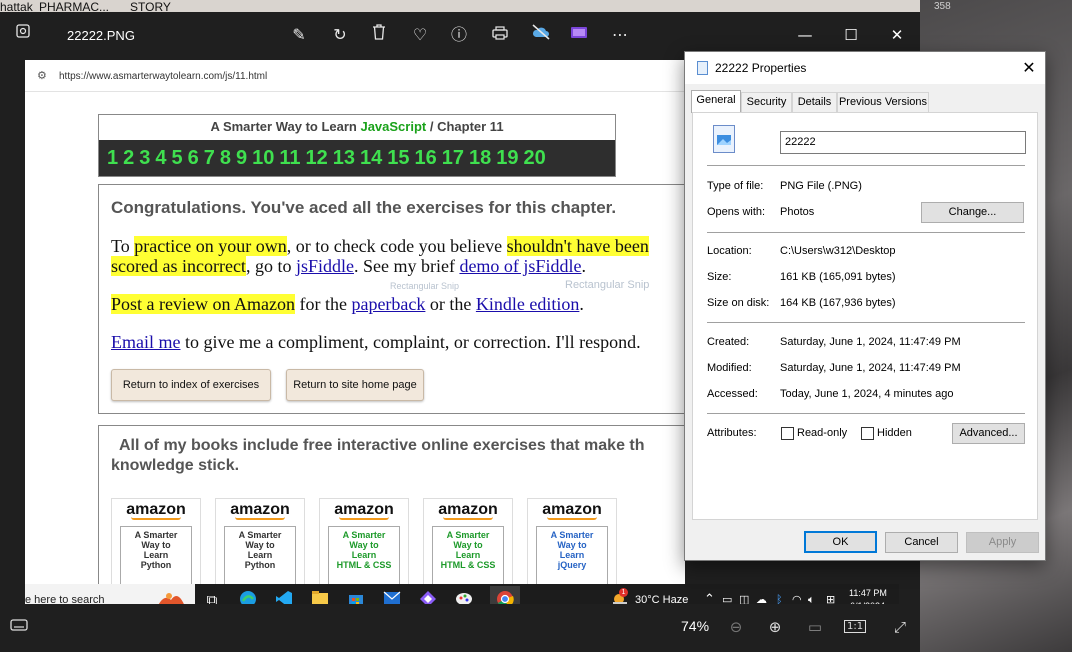 The width and height of the screenshot is (1072, 652). Describe the element at coordinates (702, 68) in the screenshot. I see `file-icon` at that location.